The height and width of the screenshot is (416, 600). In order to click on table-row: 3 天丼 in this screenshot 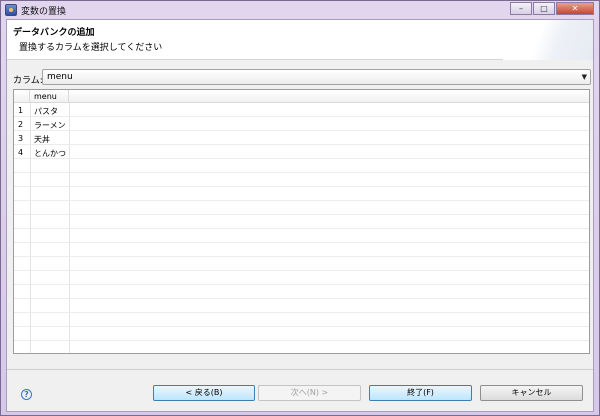, I will do `click(301, 138)`.